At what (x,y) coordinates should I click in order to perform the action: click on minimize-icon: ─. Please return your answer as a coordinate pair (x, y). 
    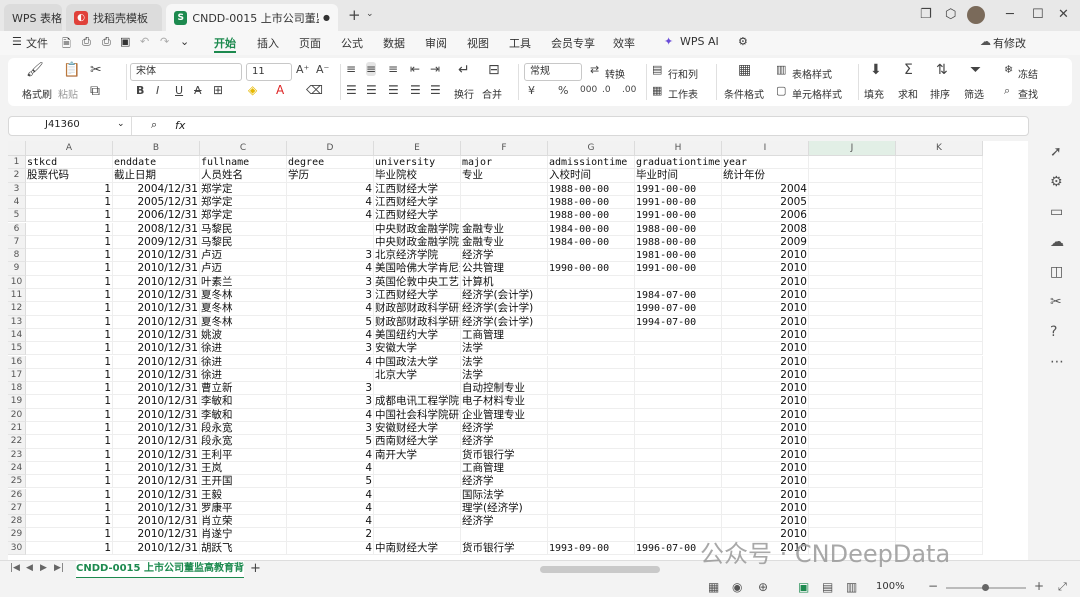
    Looking at the image, I should click on (1010, 14).